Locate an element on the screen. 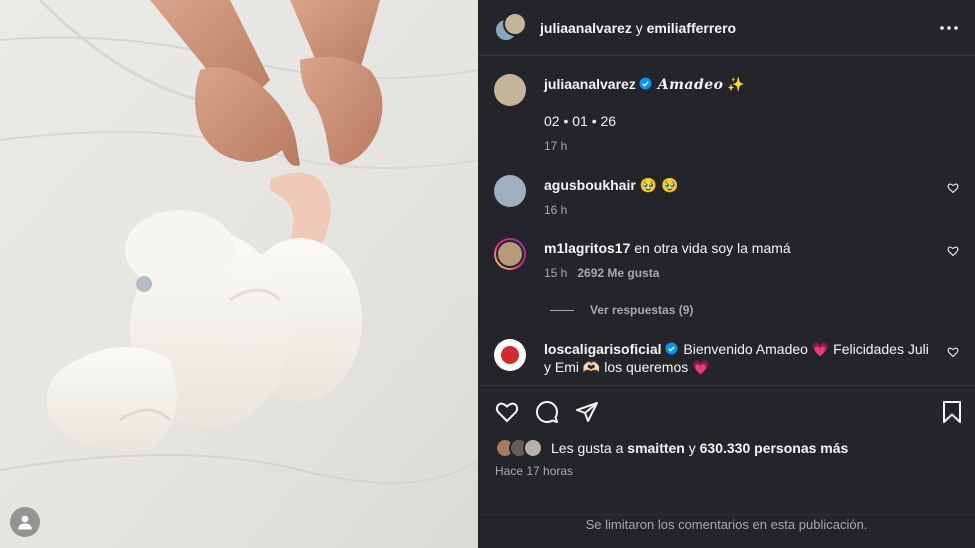  replies-divider is located at coordinates (562, 310).